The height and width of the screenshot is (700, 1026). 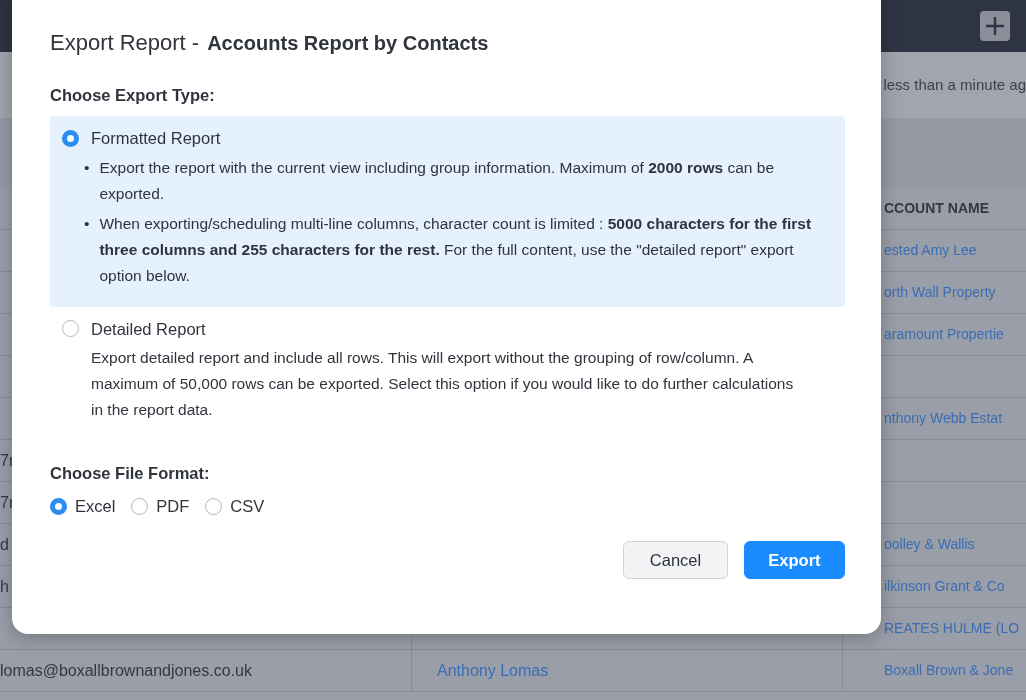 What do you see at coordinates (995, 26) in the screenshot?
I see `plus-icon` at bounding box center [995, 26].